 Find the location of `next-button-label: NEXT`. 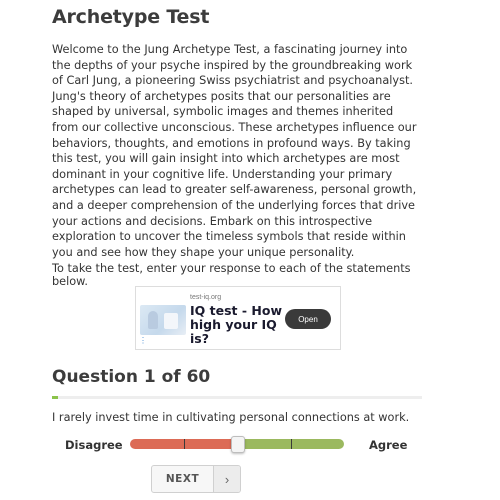

next-button-label: NEXT is located at coordinates (182, 479).